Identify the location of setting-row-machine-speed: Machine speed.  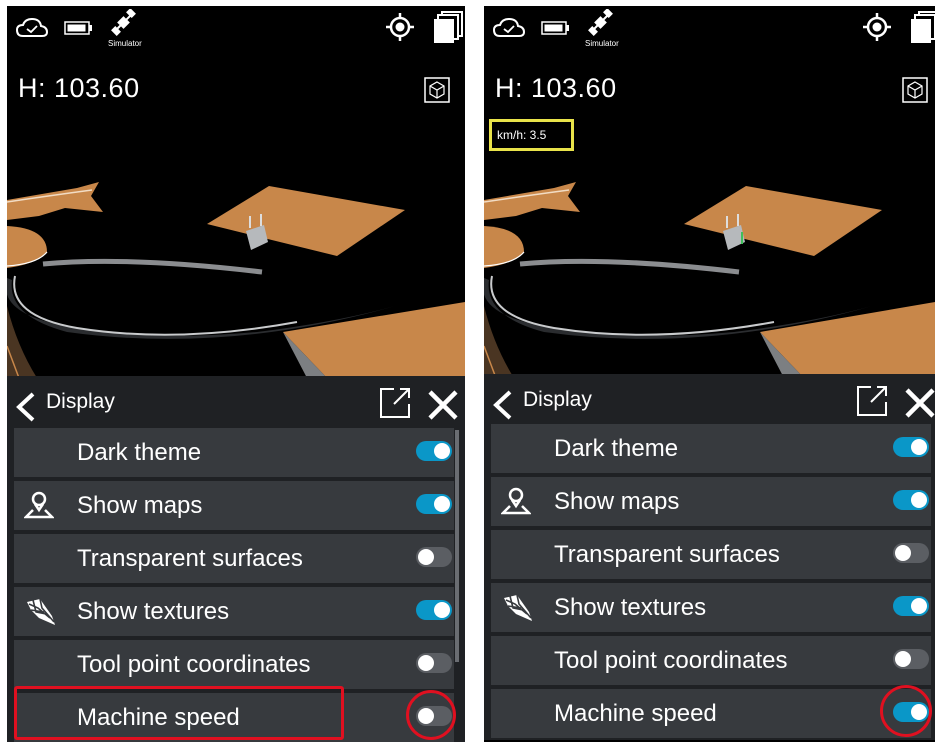
(711, 713).